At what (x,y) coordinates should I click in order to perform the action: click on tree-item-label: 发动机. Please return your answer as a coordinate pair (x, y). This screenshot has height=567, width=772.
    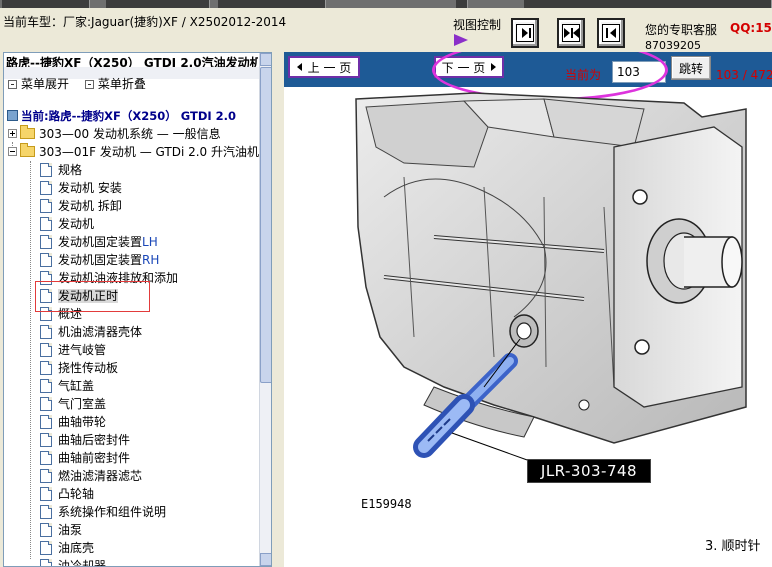
    Looking at the image, I should click on (76, 224).